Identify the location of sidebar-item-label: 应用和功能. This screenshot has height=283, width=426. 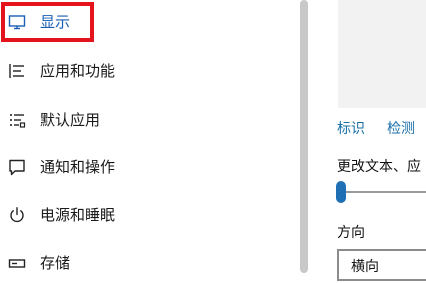
(78, 71).